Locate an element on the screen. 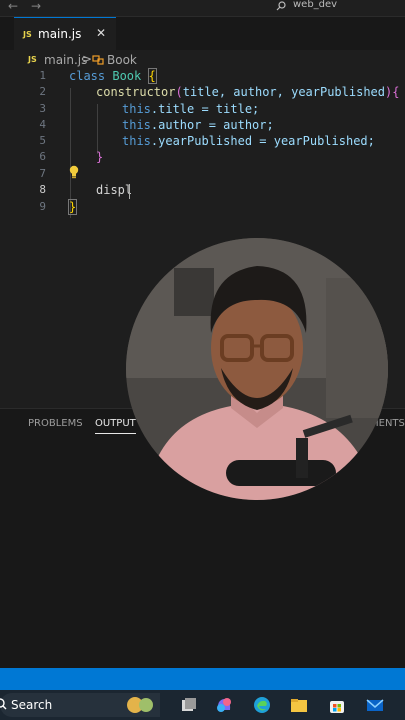 The width and height of the screenshot is (405, 720). breadcrumb-symbol: Book is located at coordinates (122, 60).